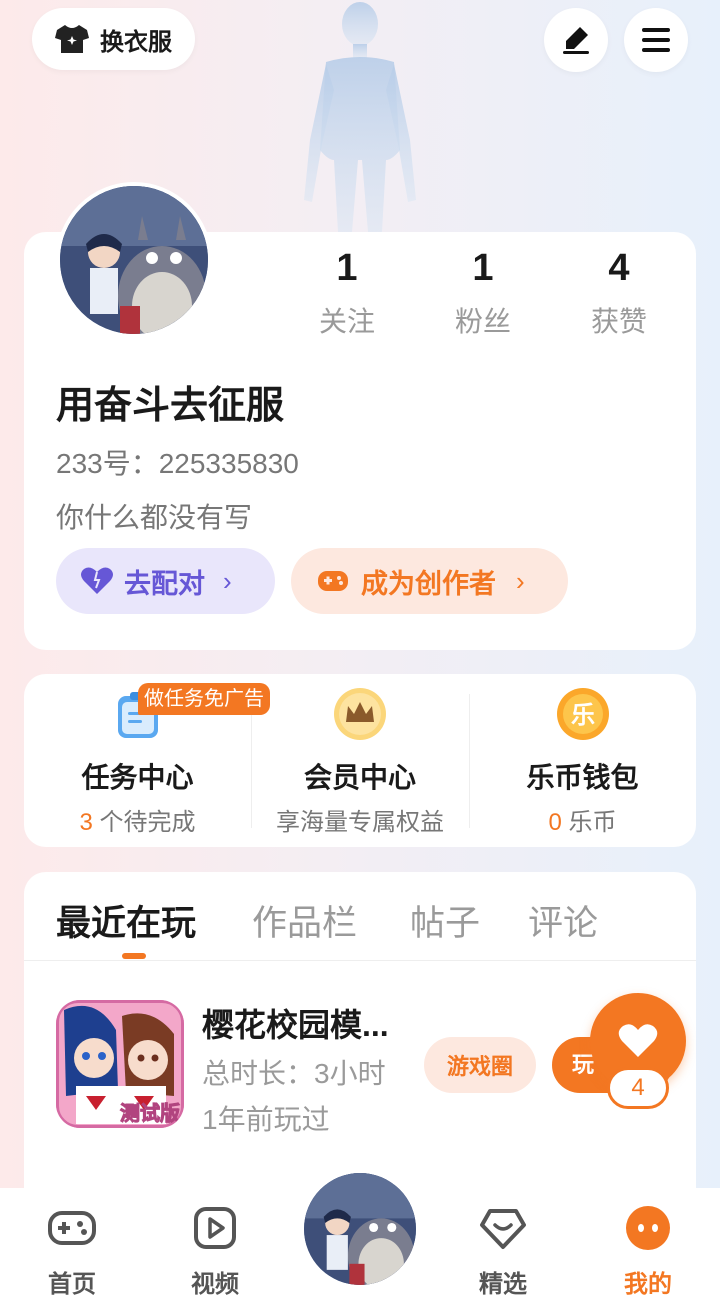 This screenshot has width=720, height=1305. I want to click on likes-count: 4, so click(619, 268).